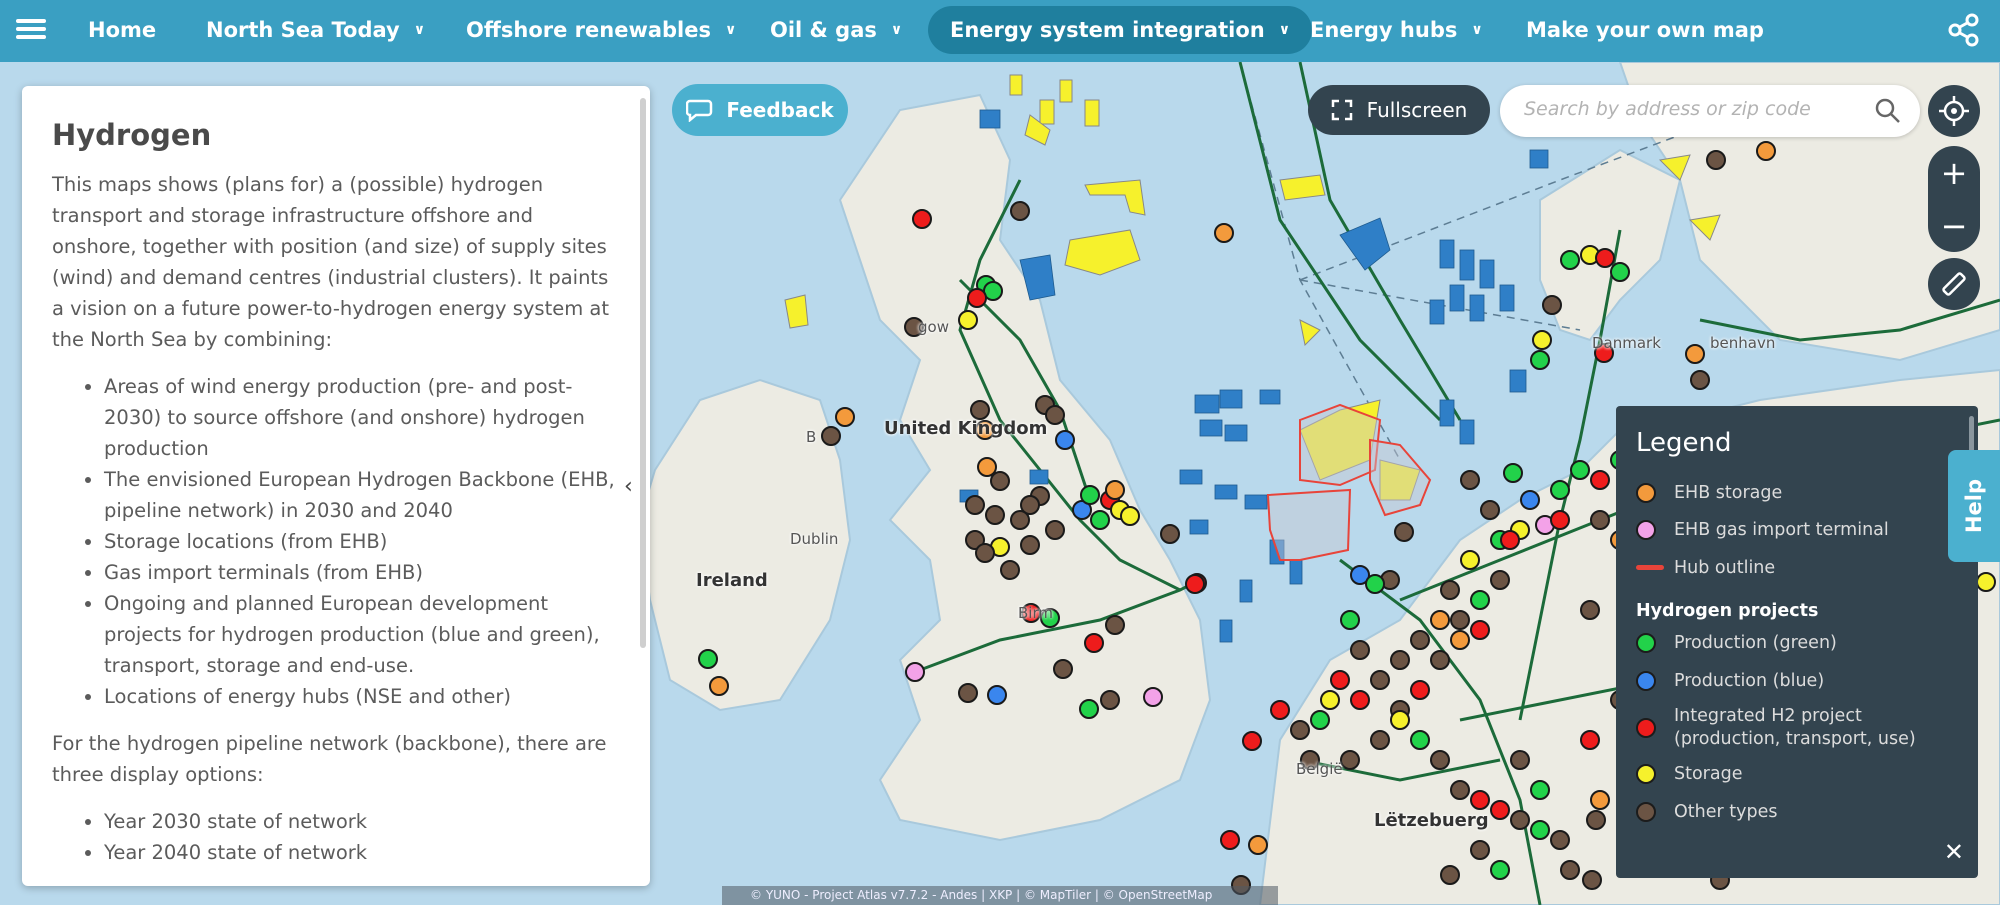  What do you see at coordinates (1954, 284) in the screenshot?
I see `measure-button` at bounding box center [1954, 284].